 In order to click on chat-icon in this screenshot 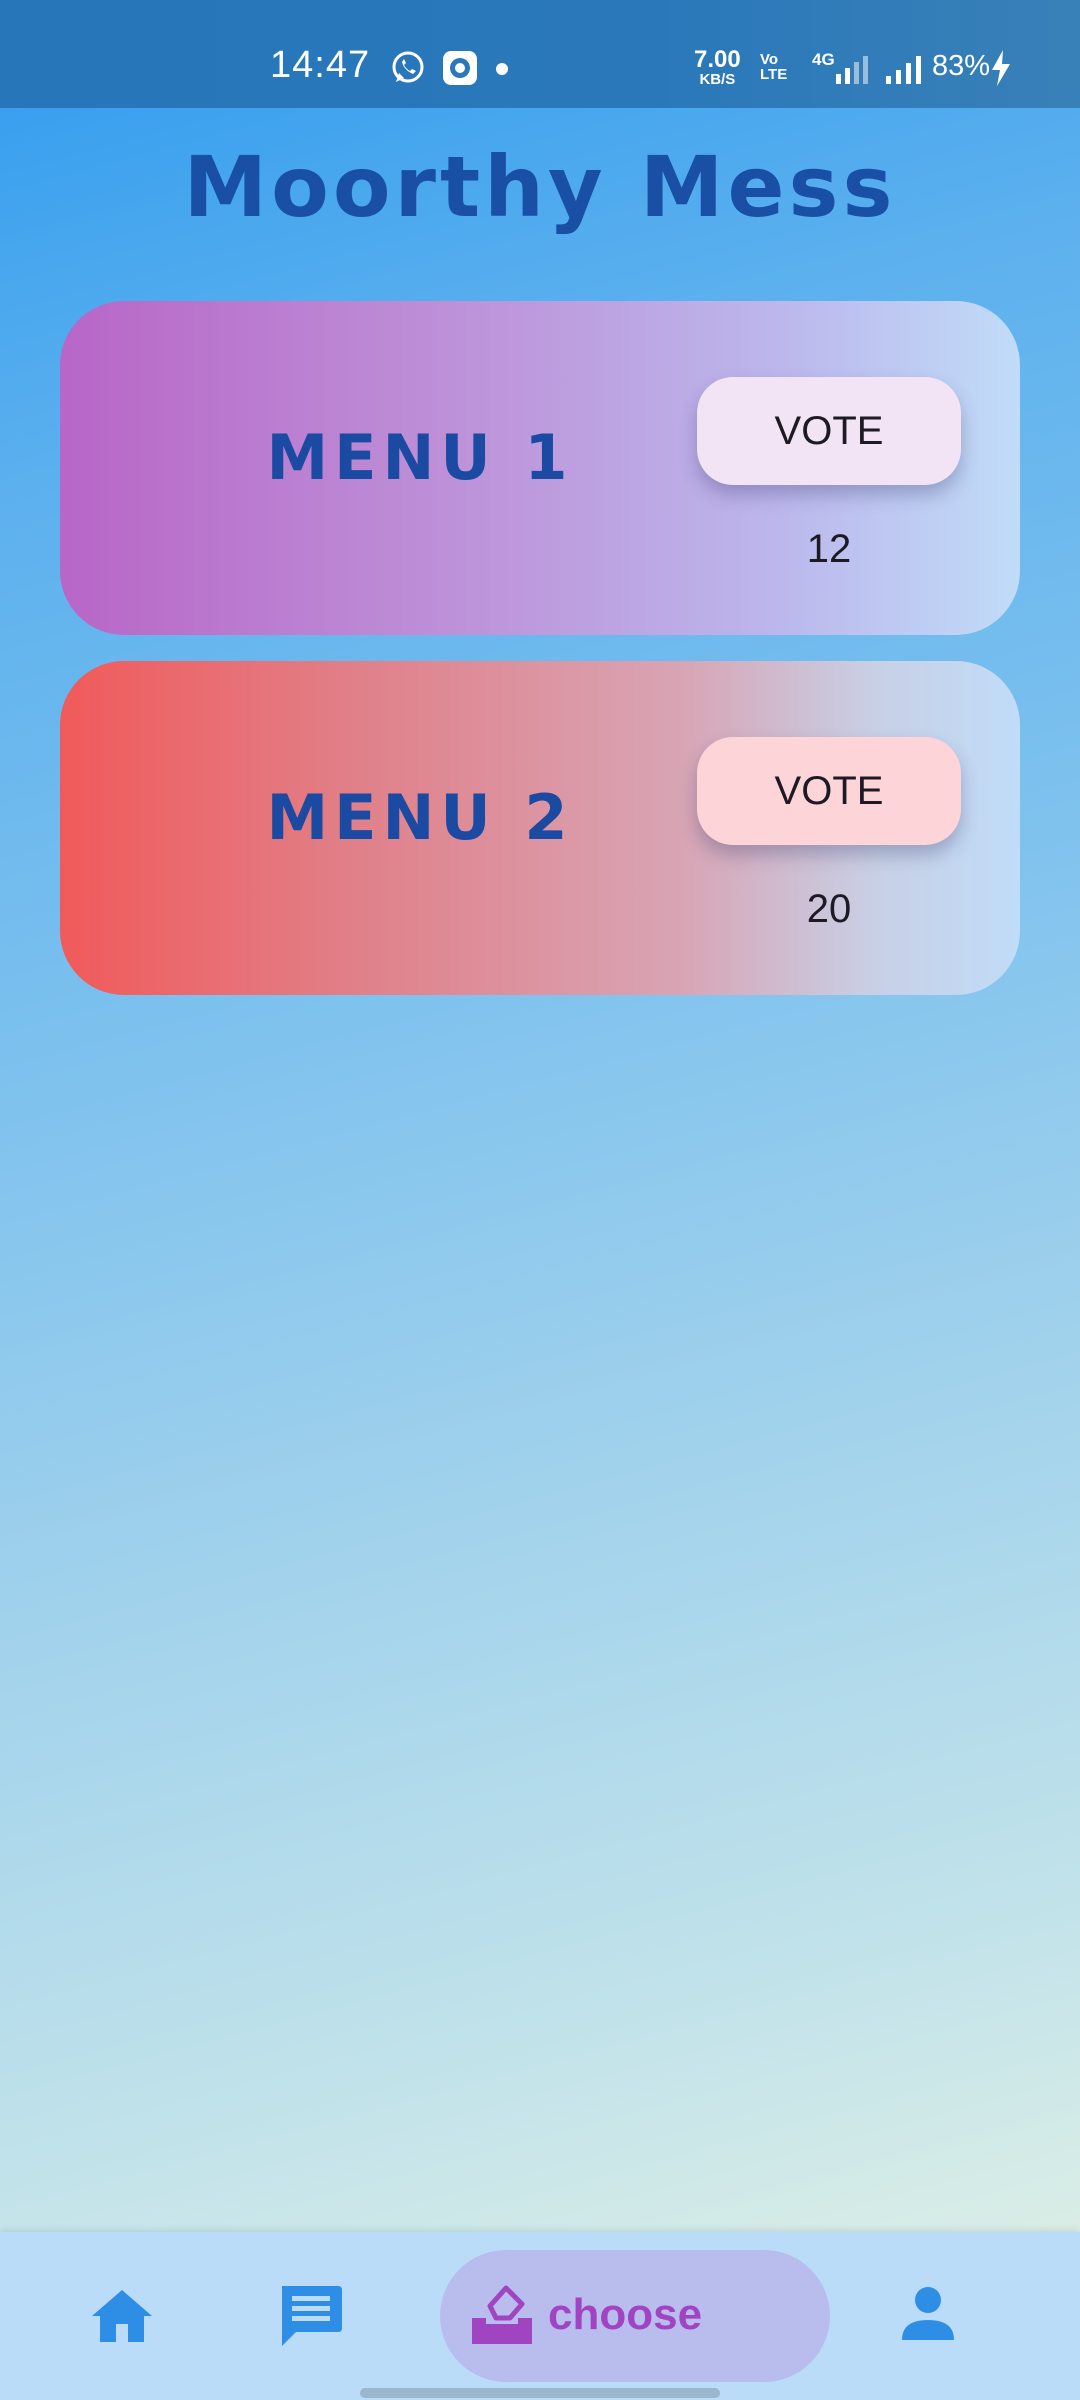, I will do `click(312, 2316)`.